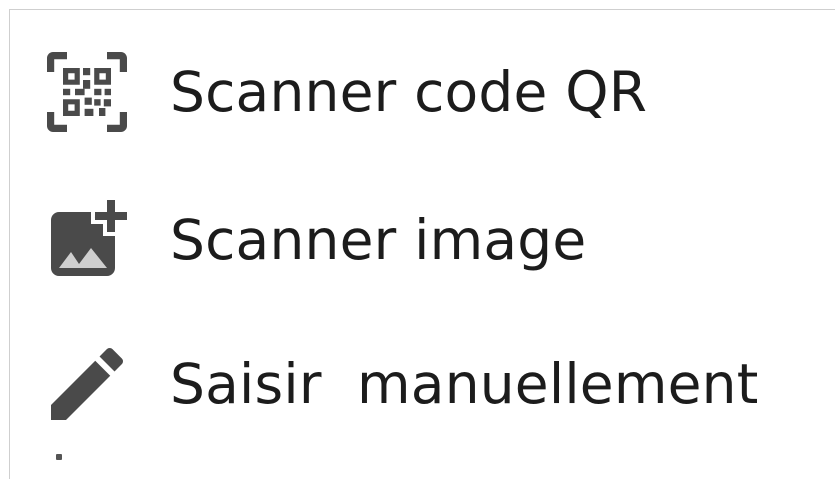 This screenshot has height=479, width=835. Describe the element at coordinates (87, 240) in the screenshot. I see `add-photo-icon` at that location.